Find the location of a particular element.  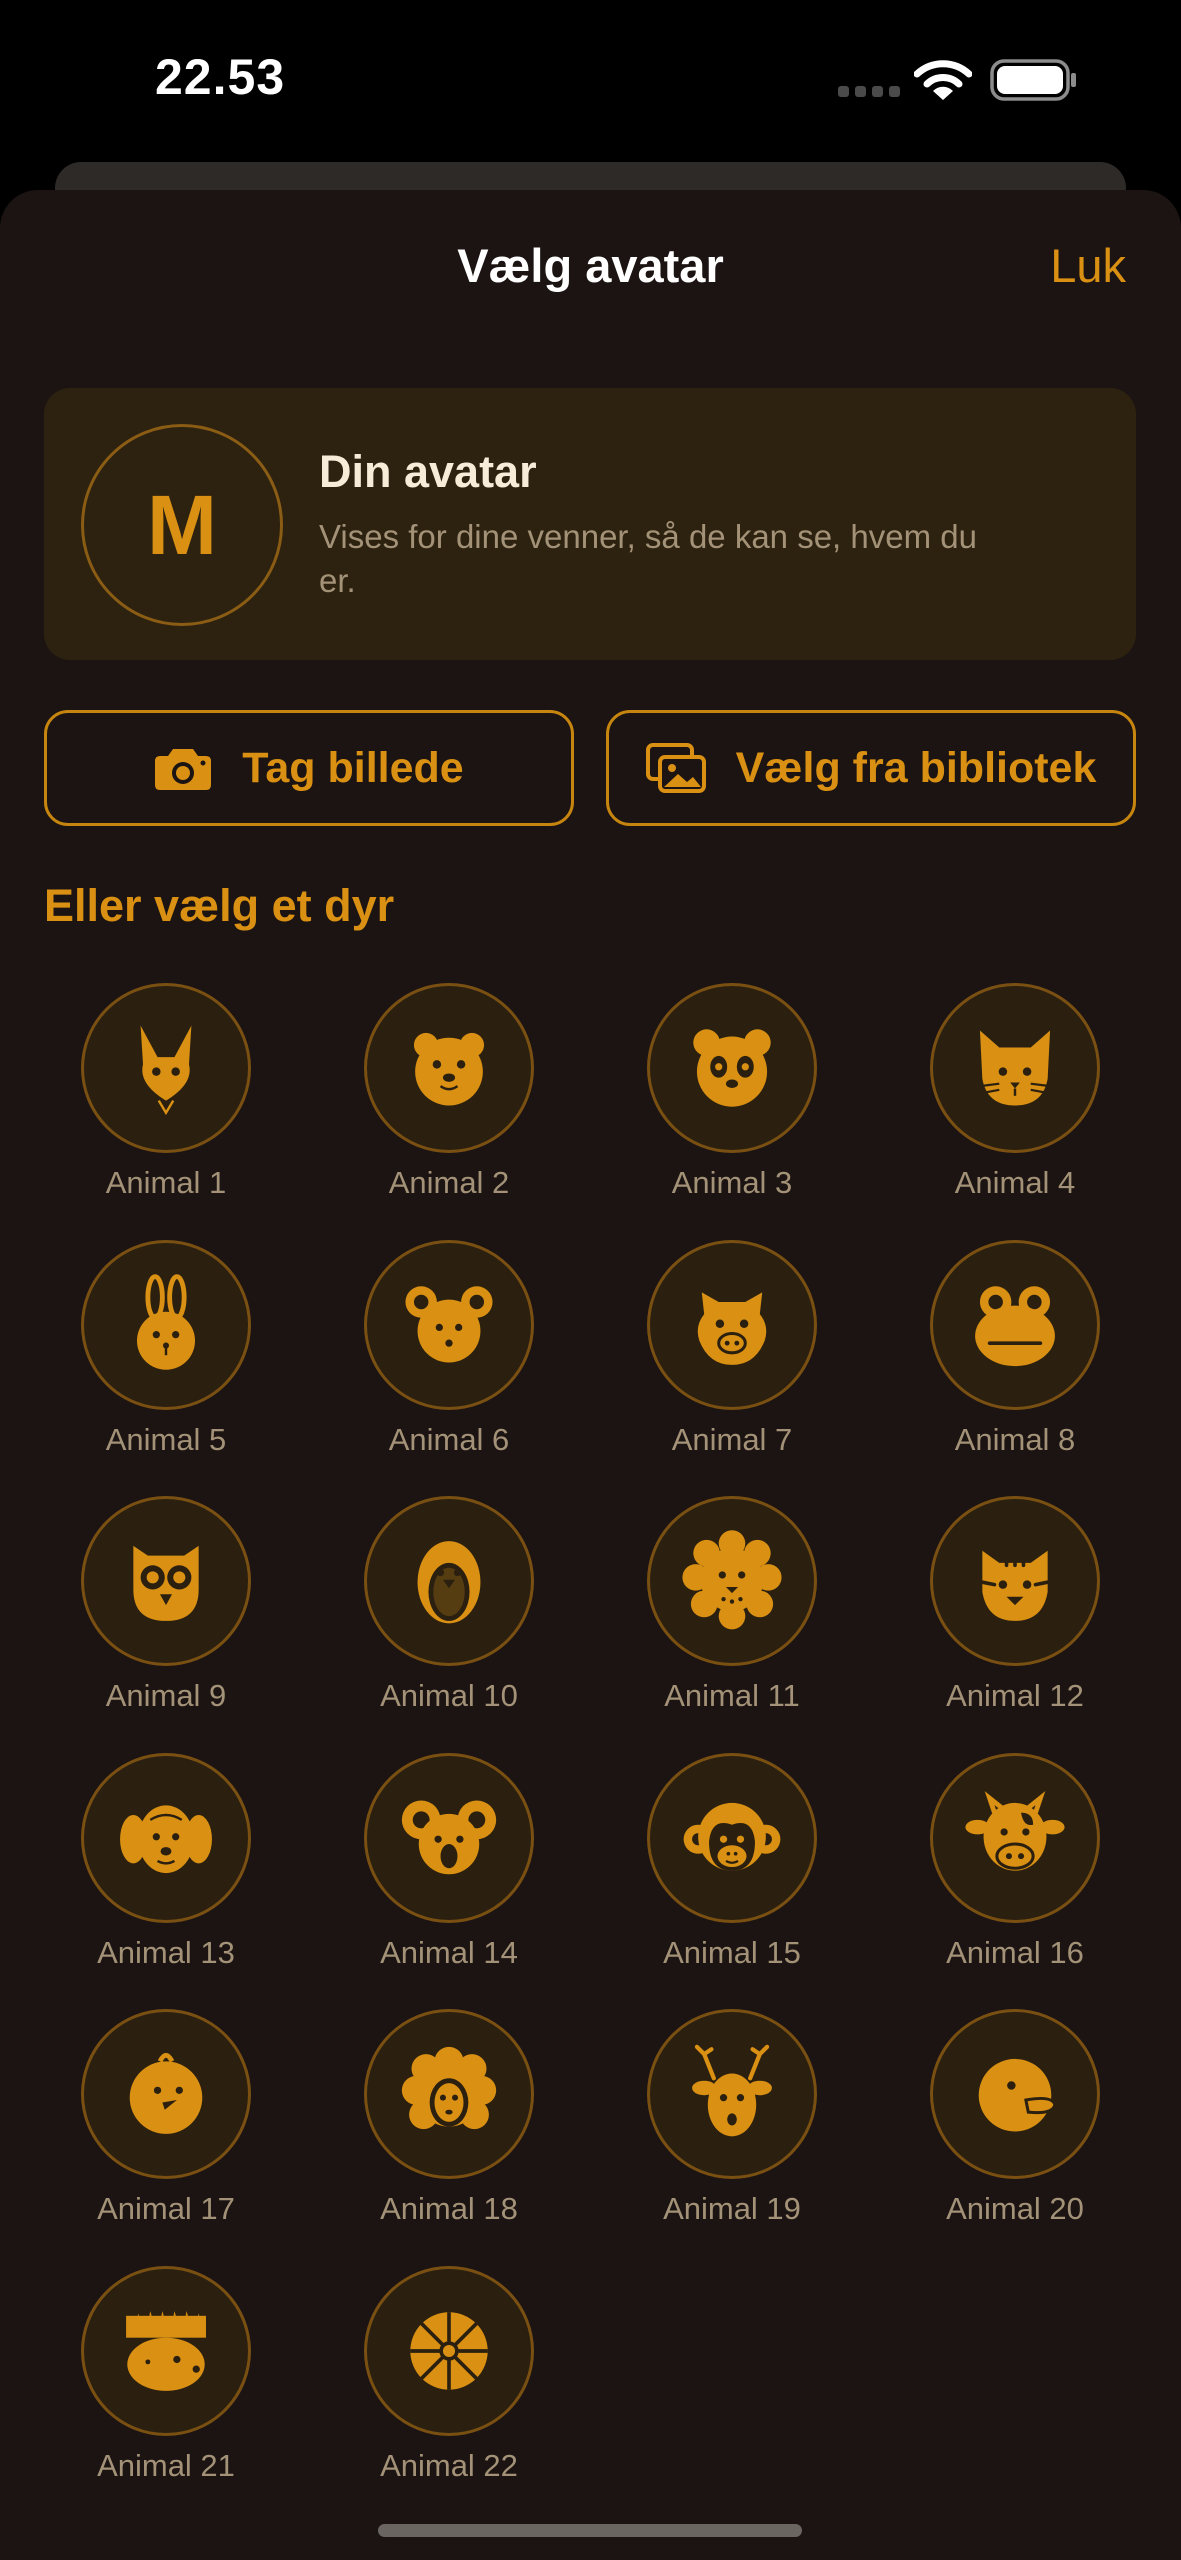

animal-label: Animal 8 is located at coordinates (1015, 1439).